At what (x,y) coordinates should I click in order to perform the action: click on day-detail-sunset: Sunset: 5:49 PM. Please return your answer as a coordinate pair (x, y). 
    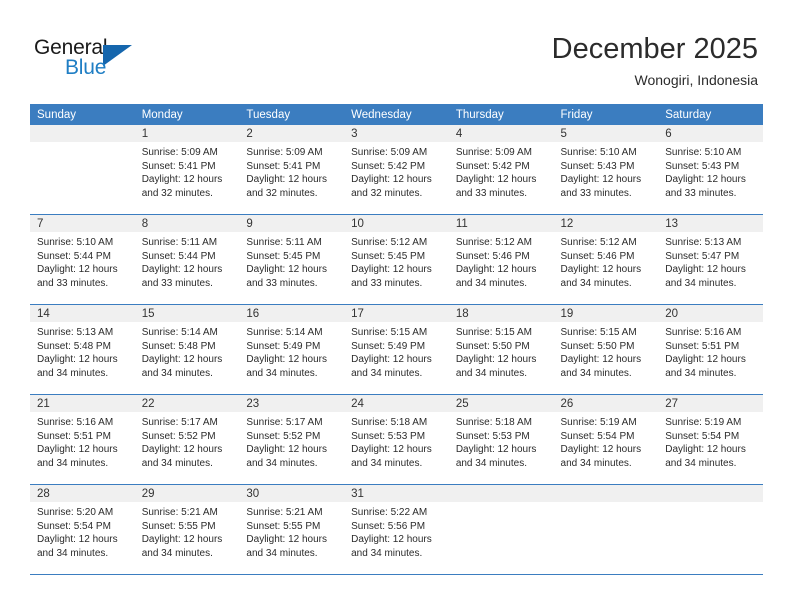
    Looking at the image, I should click on (283, 346).